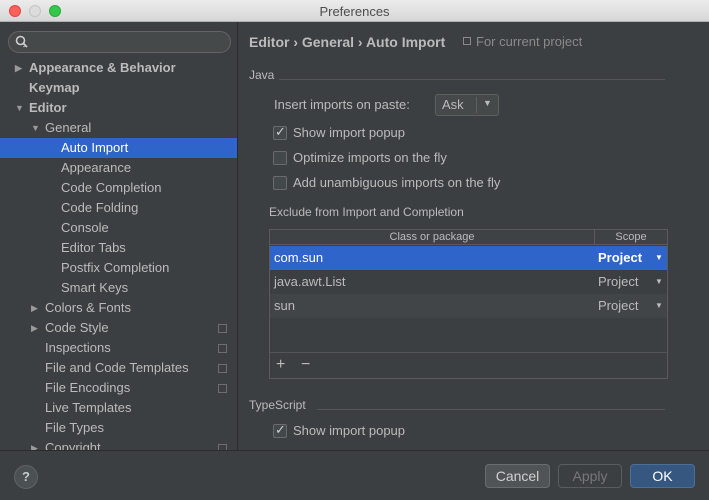  Describe the element at coordinates (118, 428) in the screenshot. I see `sidebar-item-file-types: File Types` at that location.